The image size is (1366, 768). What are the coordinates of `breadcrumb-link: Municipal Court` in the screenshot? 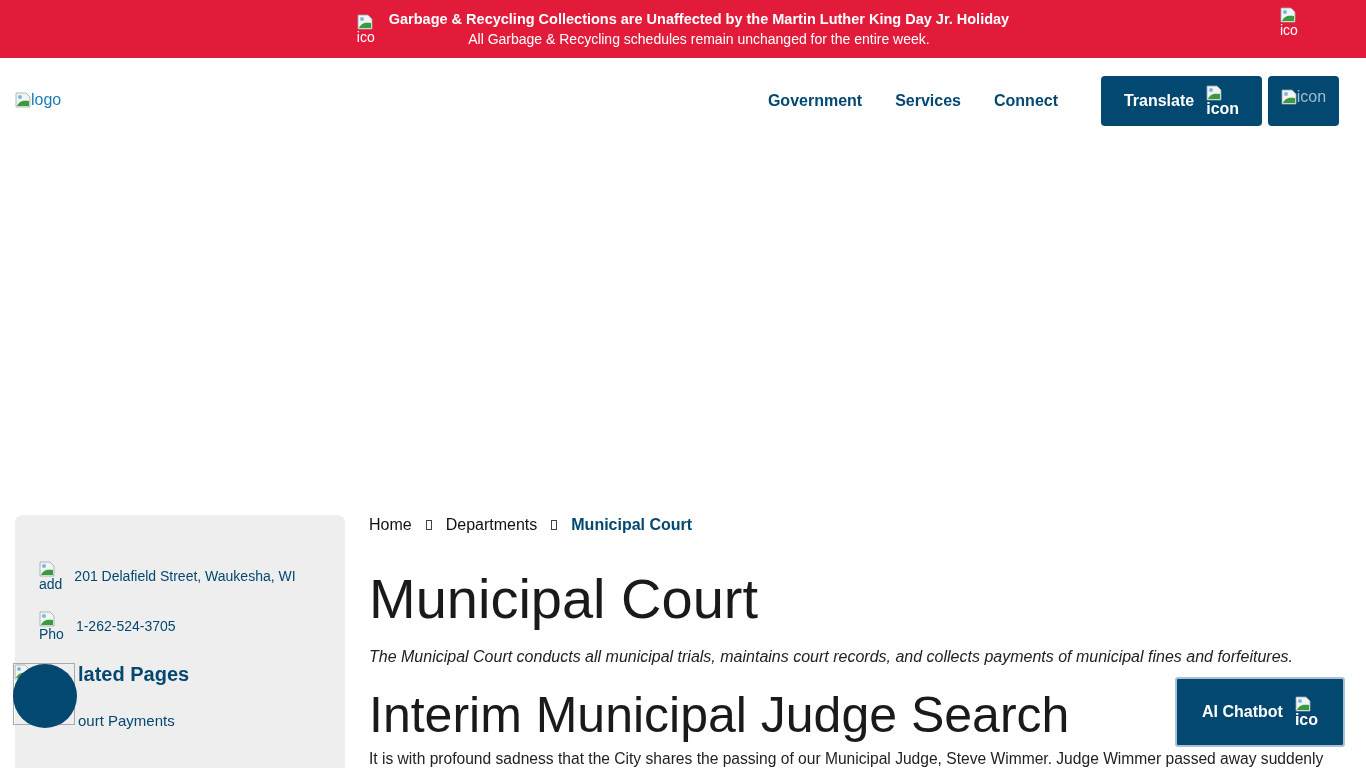 It's located at (632, 525).